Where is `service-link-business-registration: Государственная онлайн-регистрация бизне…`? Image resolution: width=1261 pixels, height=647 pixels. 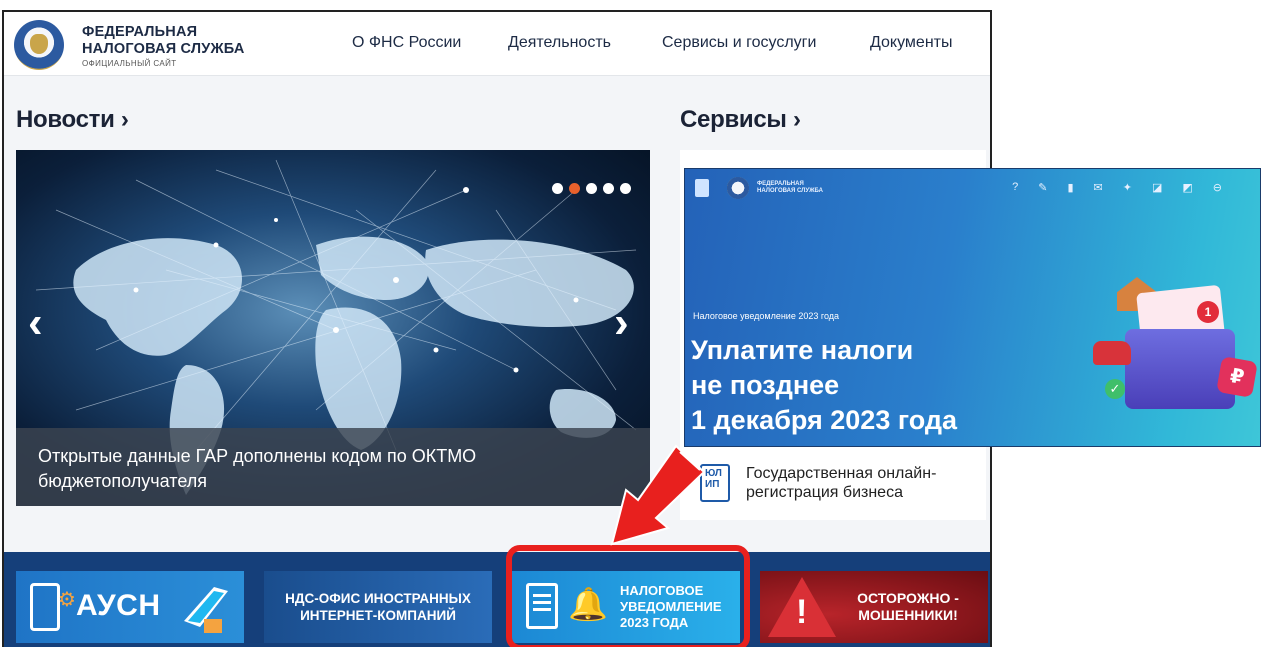 service-link-business-registration: Государственная онлайн-регистрация бизне… is located at coordinates (861, 483).